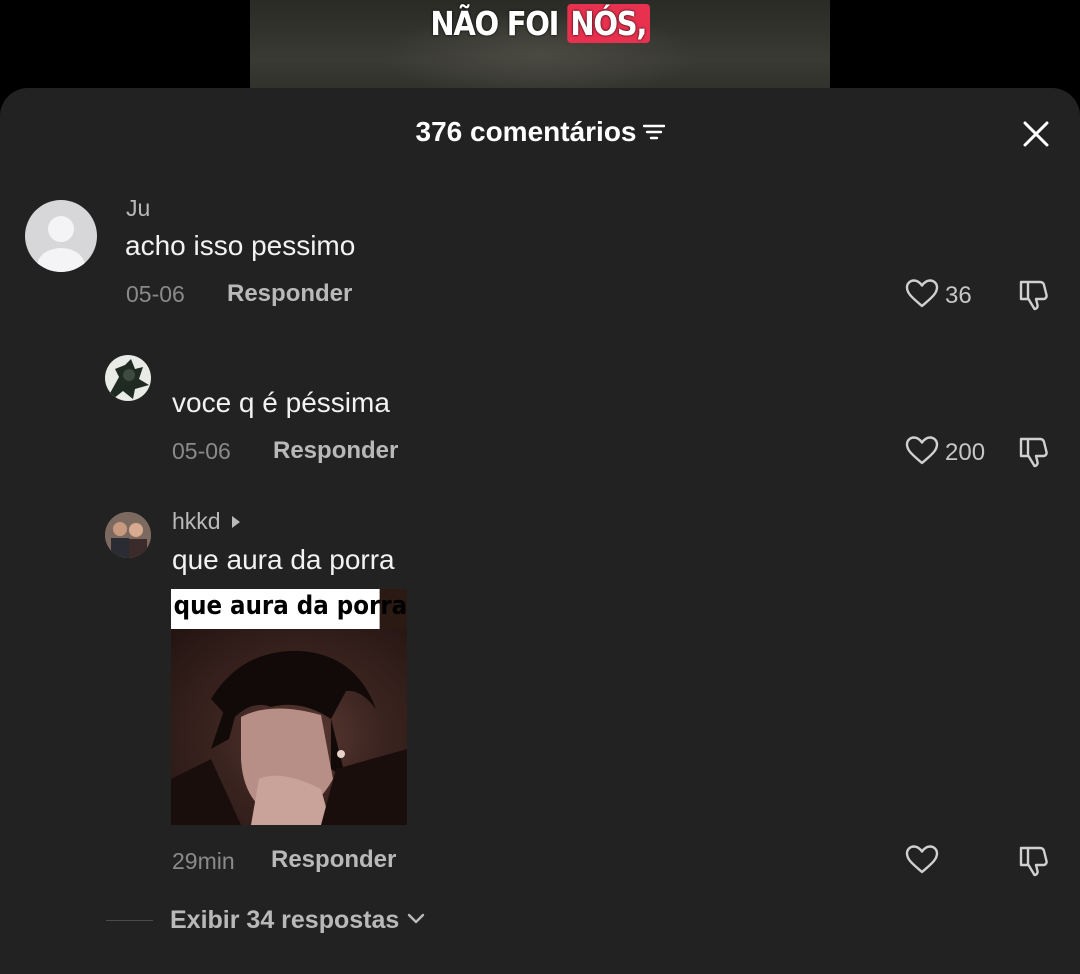 Image resolution: width=1080 pixels, height=974 pixels. Describe the element at coordinates (285, 920) in the screenshot. I see `view-replies-label: Exibir 34 respostas` at that location.